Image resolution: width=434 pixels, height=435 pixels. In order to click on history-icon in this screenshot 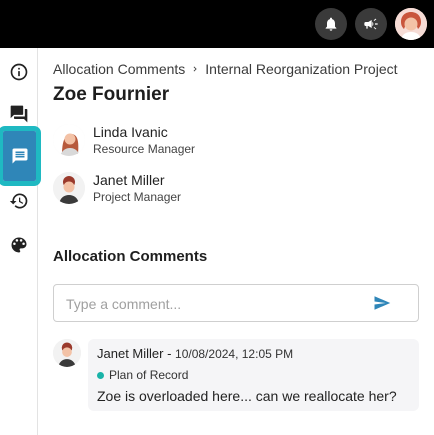, I will do `click(18, 201)`.